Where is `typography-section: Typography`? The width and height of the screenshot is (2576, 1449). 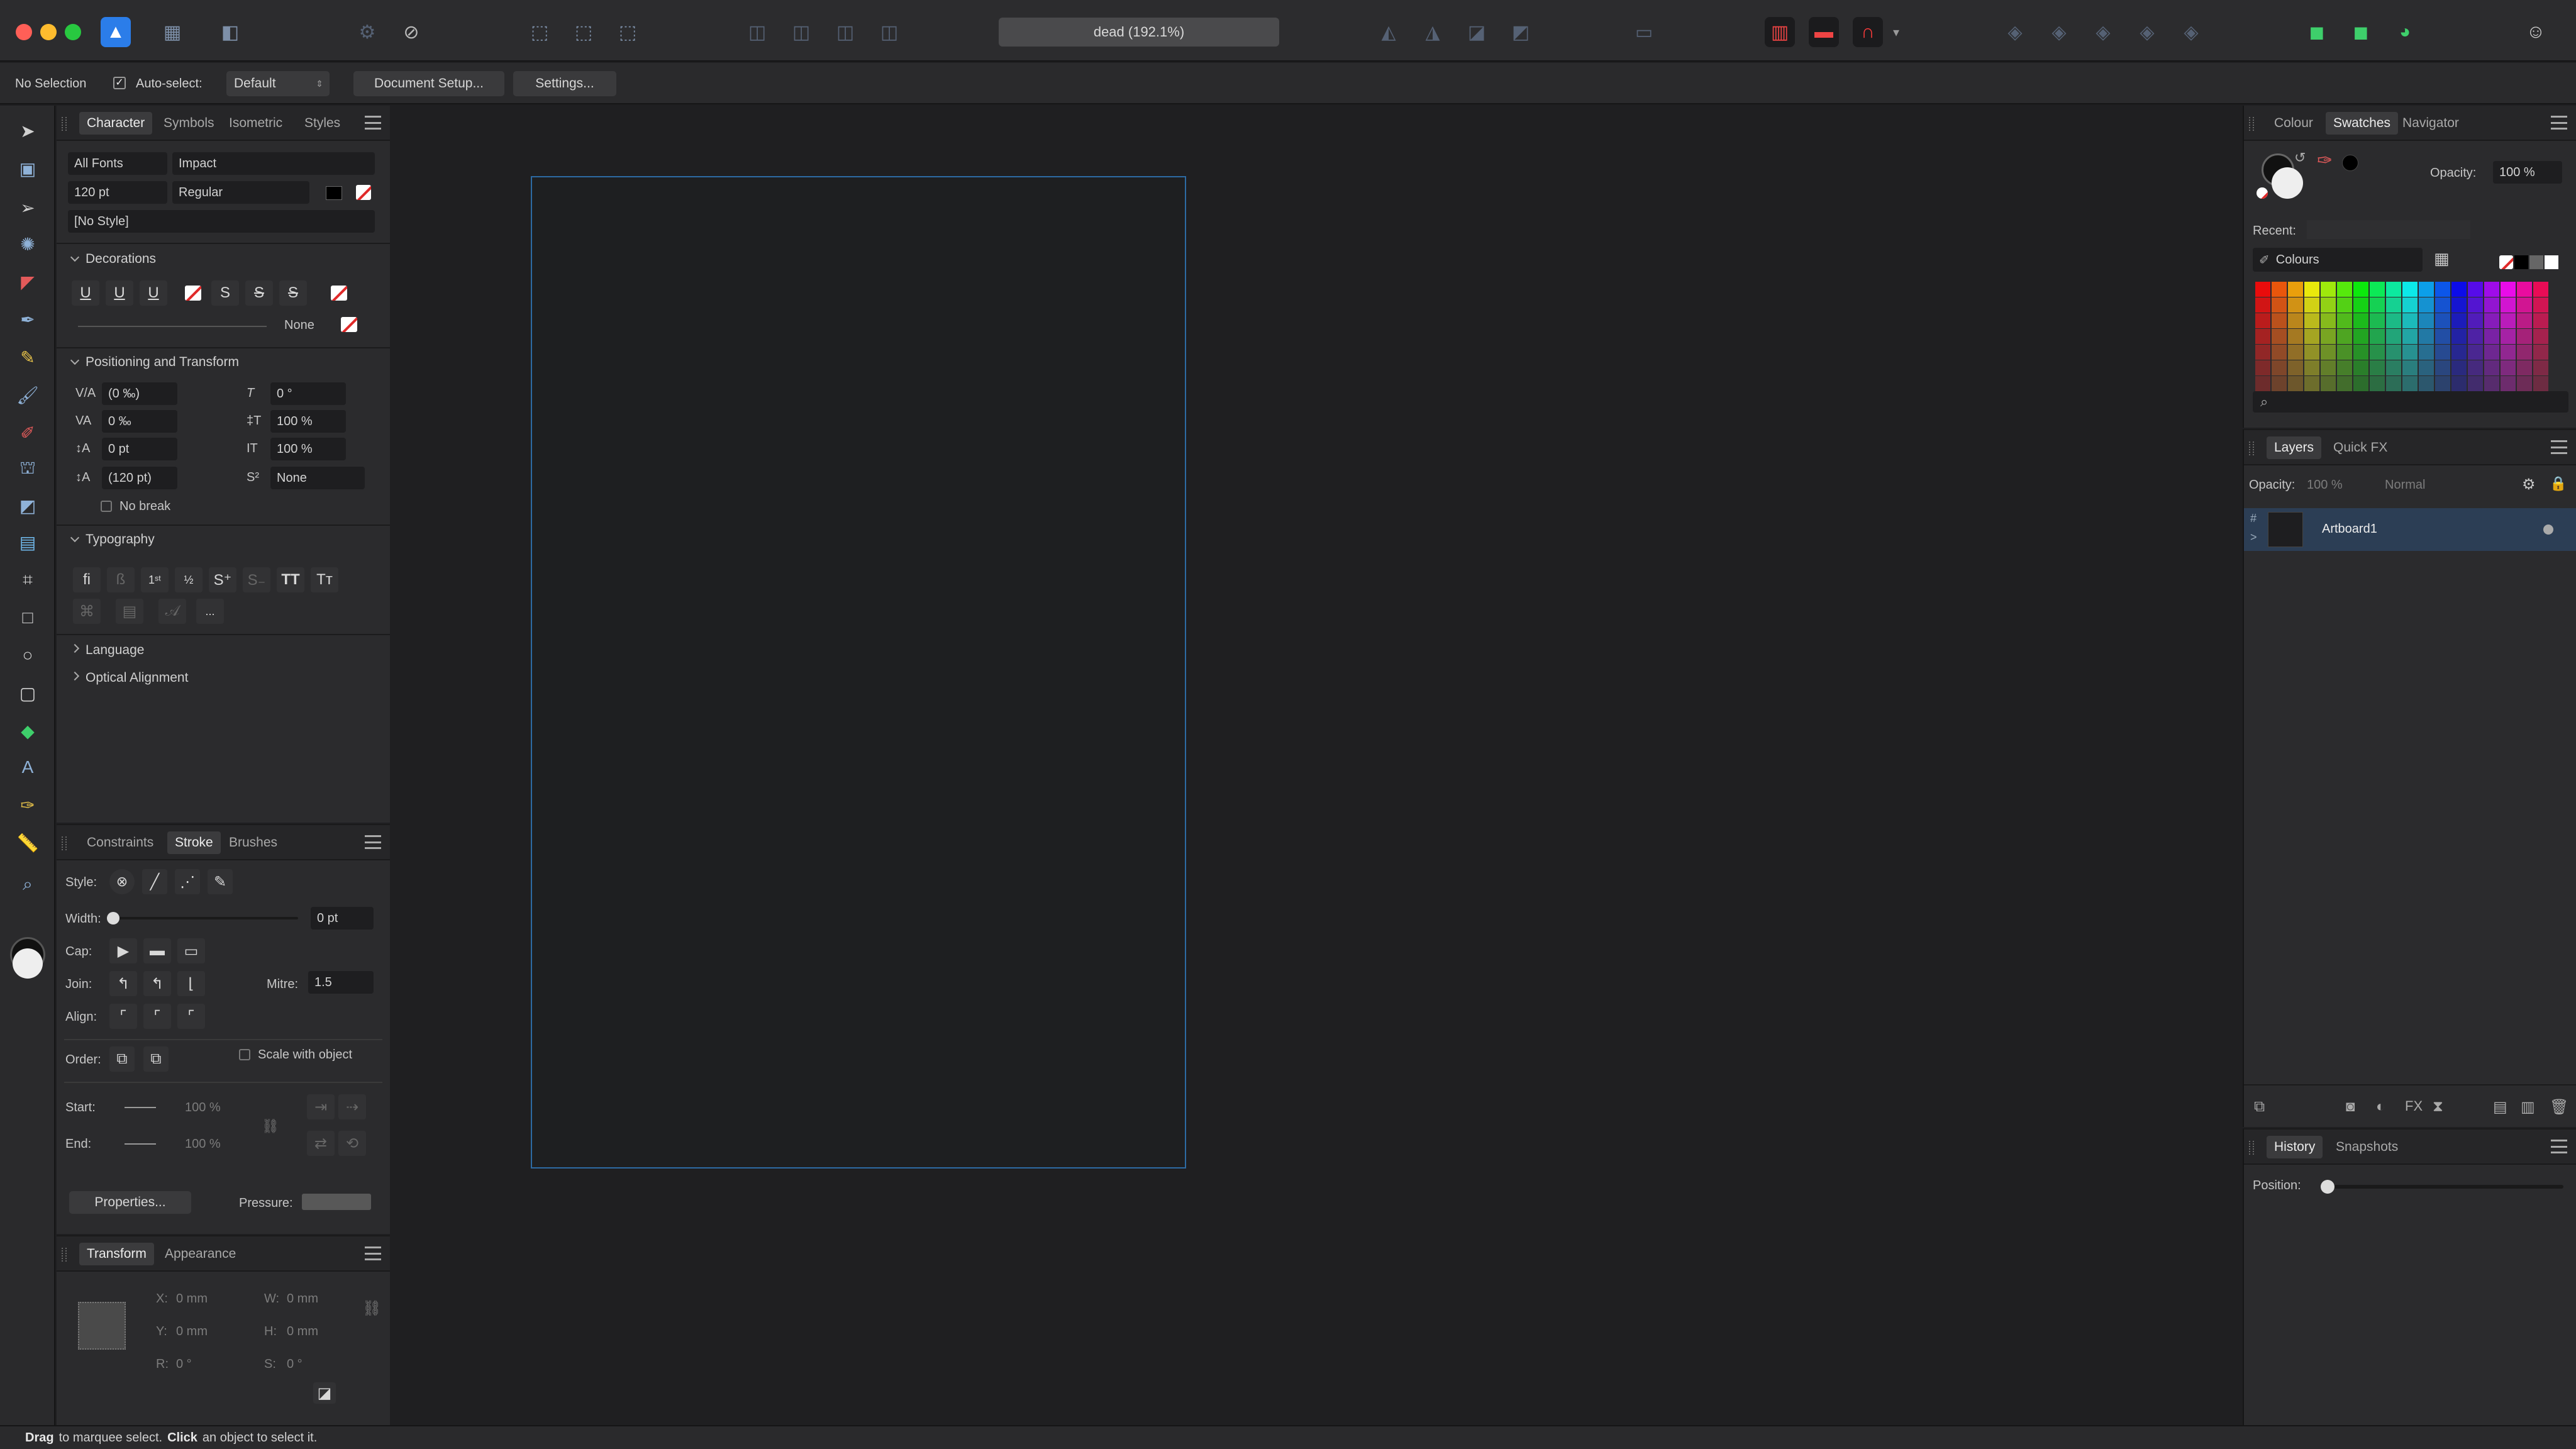
typography-section: Typography is located at coordinates (113, 539).